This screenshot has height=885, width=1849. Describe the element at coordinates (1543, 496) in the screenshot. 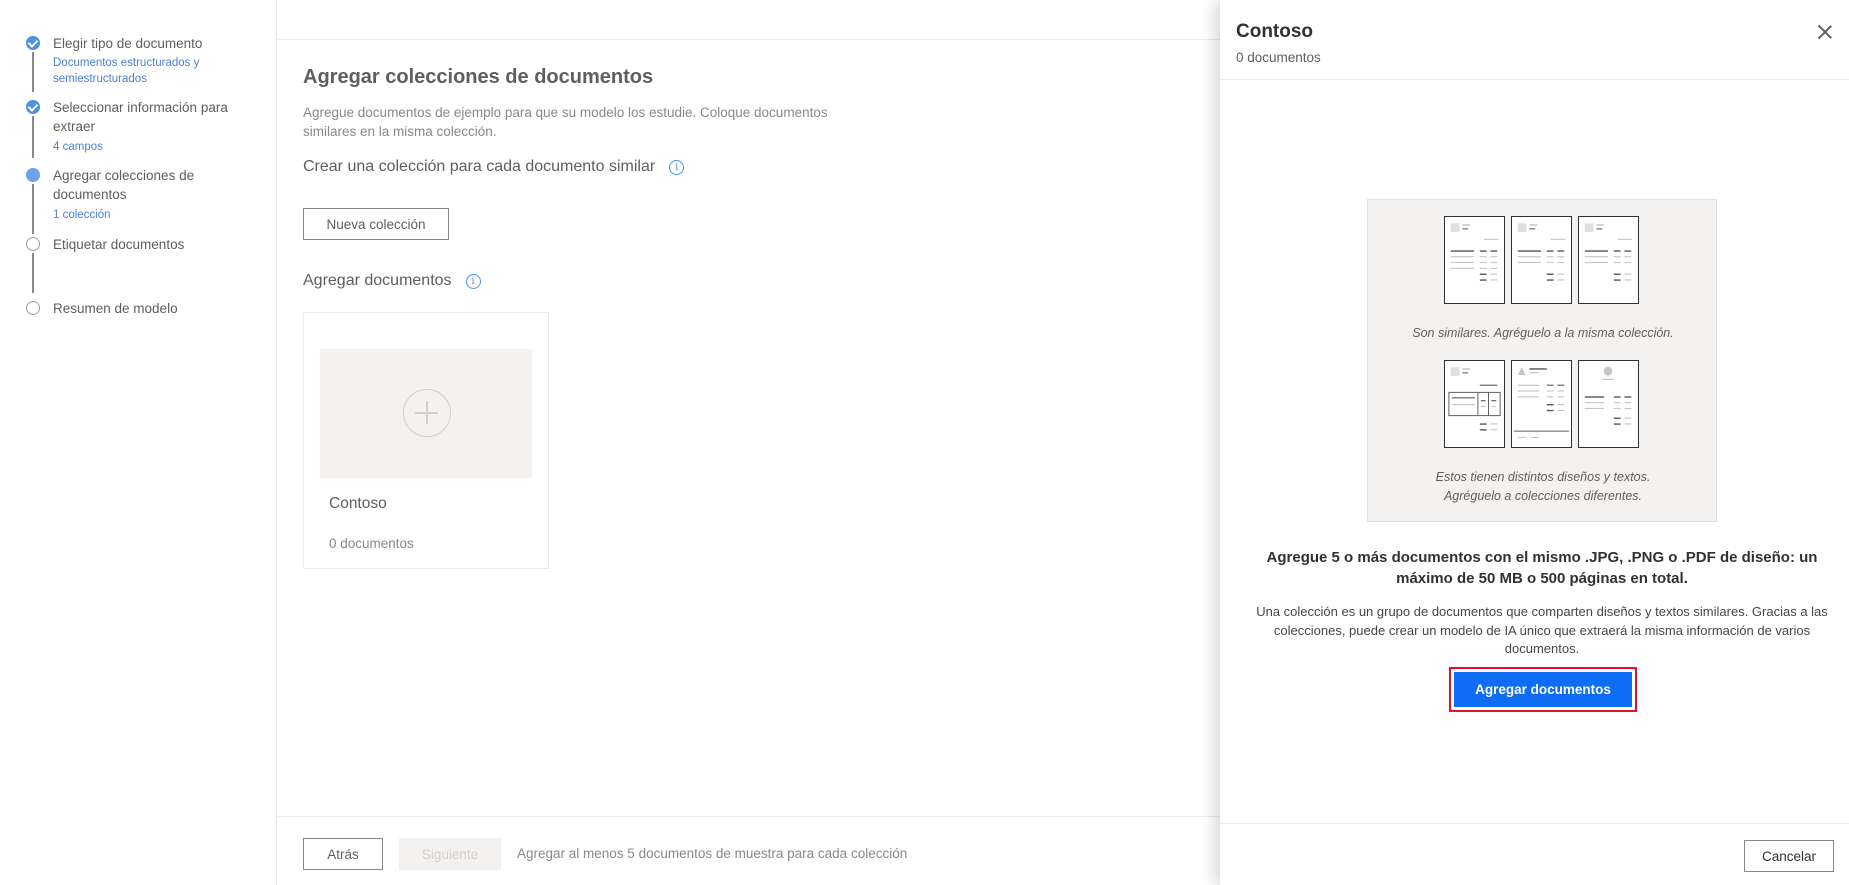

I see `different-caption-2: Agréguelo a colecciones diferentes.` at that location.